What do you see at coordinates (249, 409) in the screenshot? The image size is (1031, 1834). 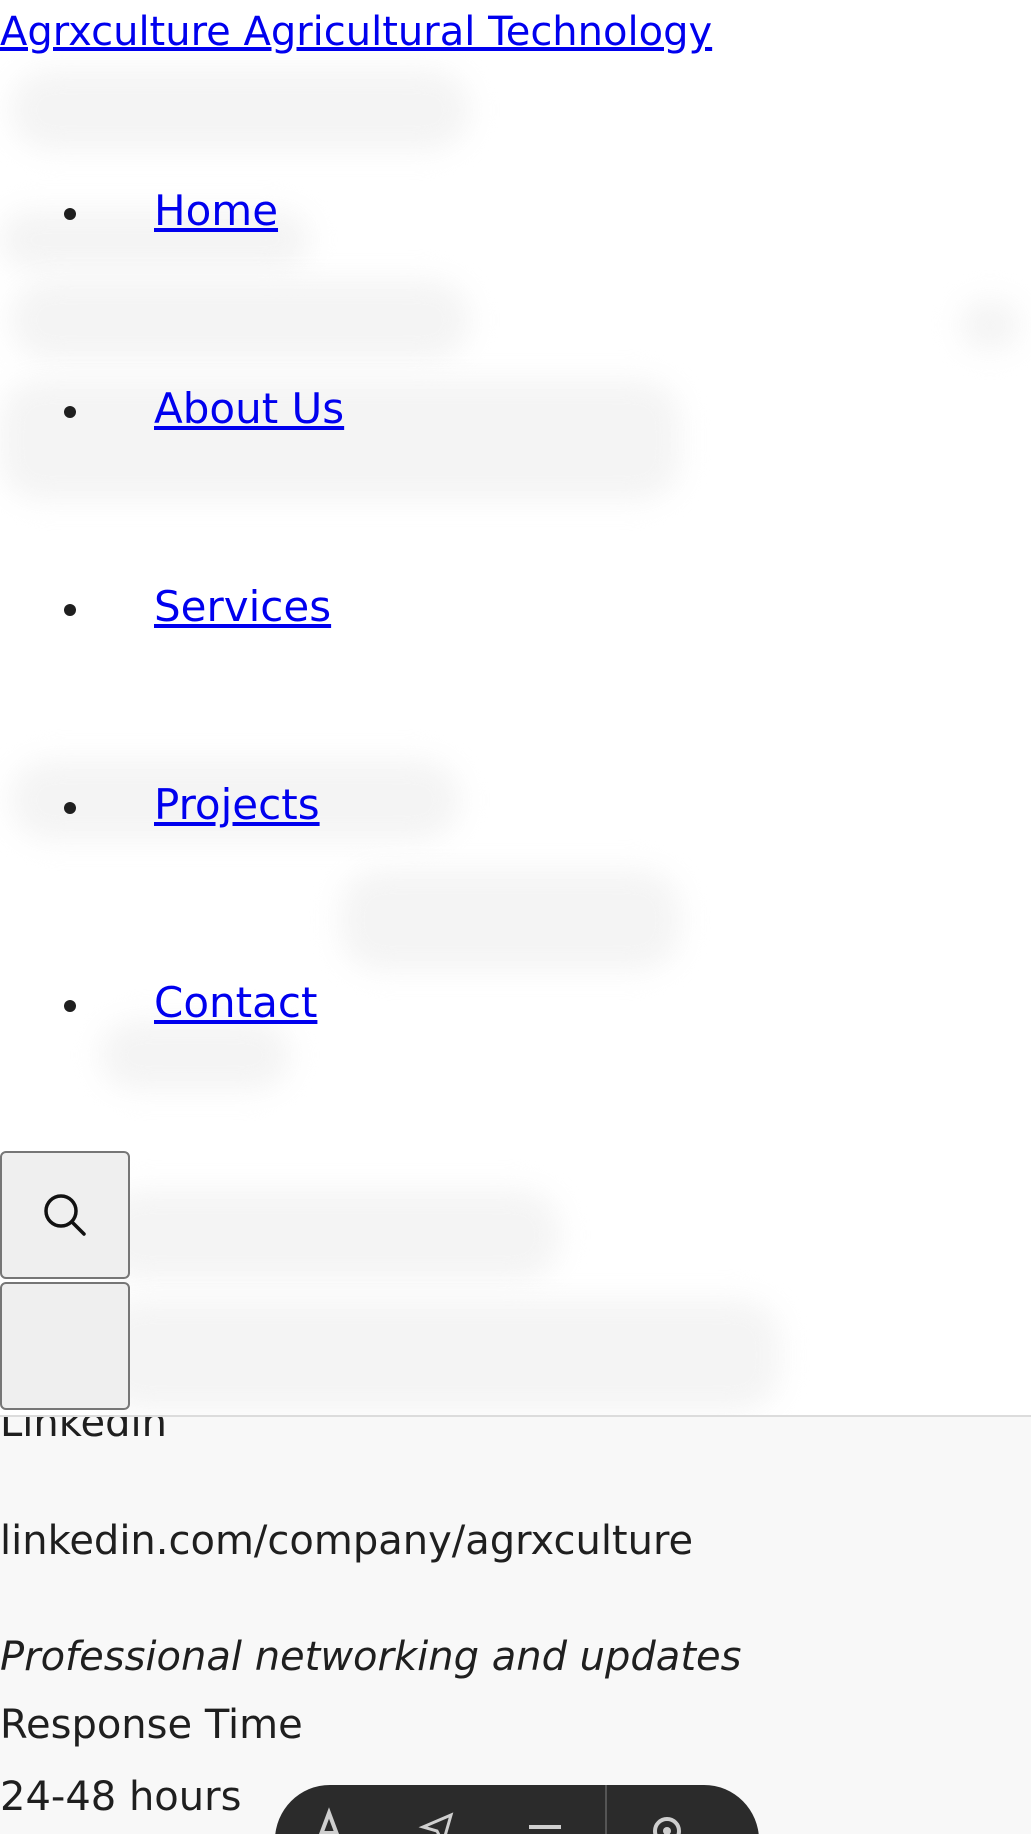 I see `nav-link-about: About Us` at bounding box center [249, 409].